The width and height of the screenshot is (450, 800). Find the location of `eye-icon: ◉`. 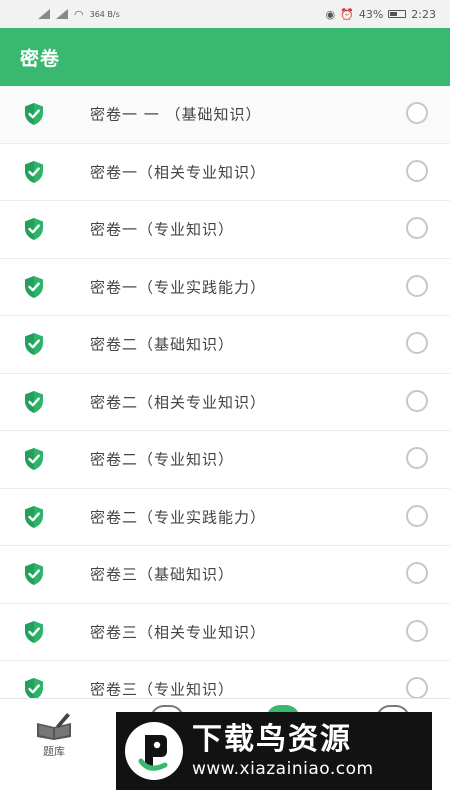

eye-icon: ◉ is located at coordinates (330, 14).